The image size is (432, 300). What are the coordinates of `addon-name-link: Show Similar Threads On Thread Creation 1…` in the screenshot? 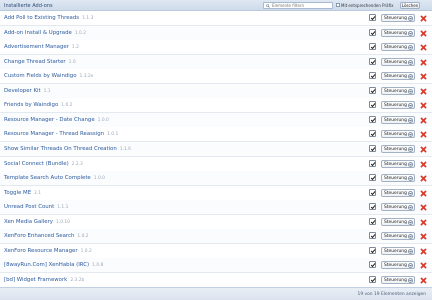 It's located at (67, 149).